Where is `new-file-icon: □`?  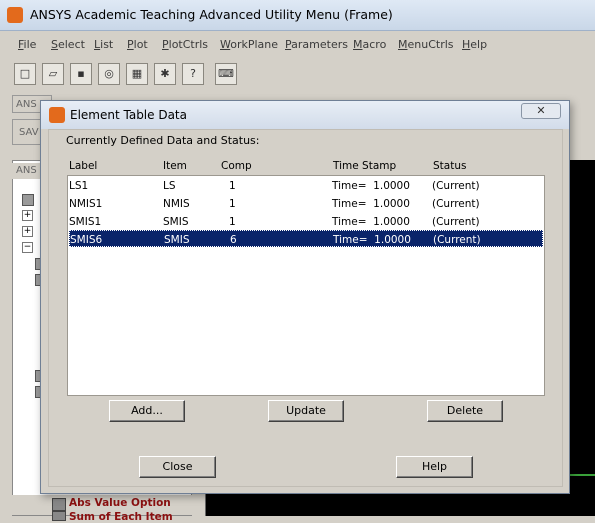
new-file-icon: □ is located at coordinates (25, 74).